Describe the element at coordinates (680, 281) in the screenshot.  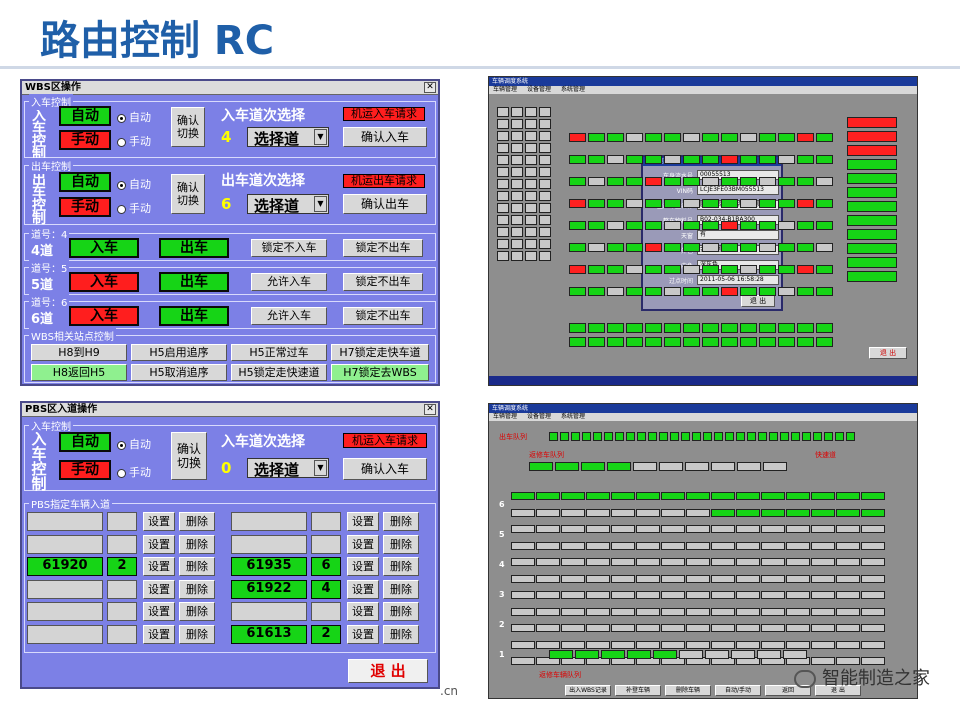
I see `popup-key: 过点时间` at that location.